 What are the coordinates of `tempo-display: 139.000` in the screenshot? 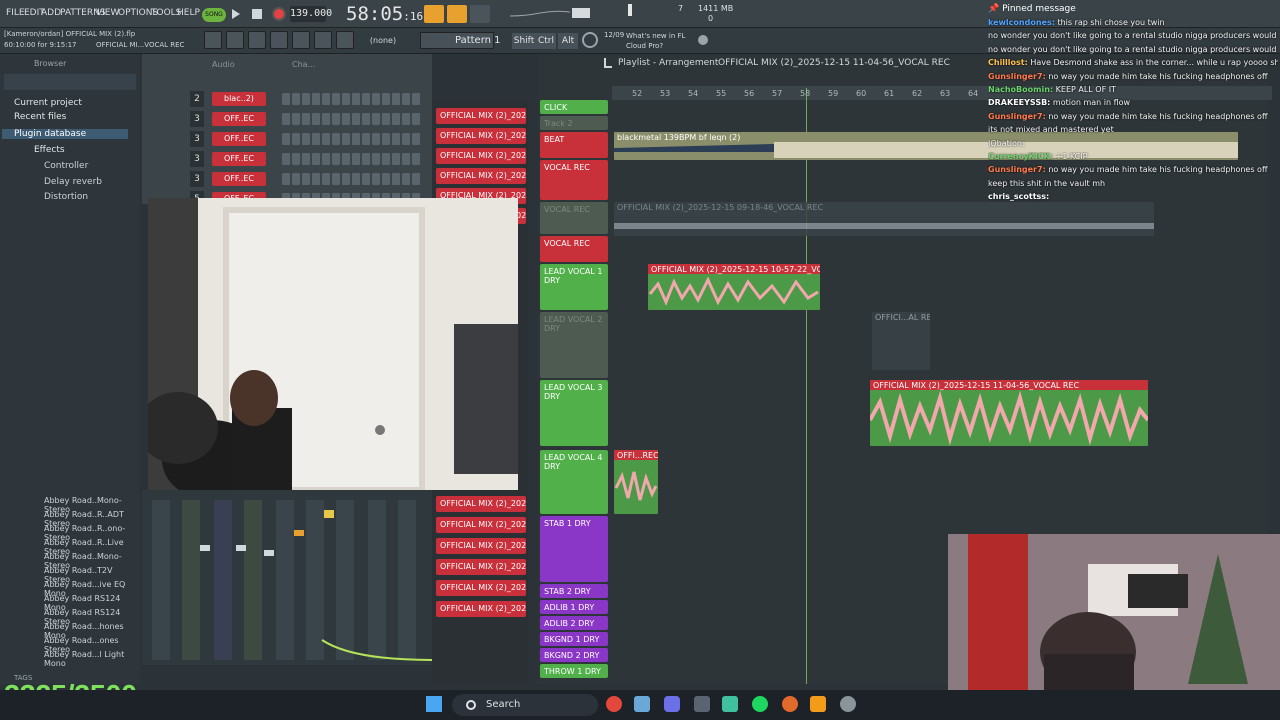 It's located at (311, 14).